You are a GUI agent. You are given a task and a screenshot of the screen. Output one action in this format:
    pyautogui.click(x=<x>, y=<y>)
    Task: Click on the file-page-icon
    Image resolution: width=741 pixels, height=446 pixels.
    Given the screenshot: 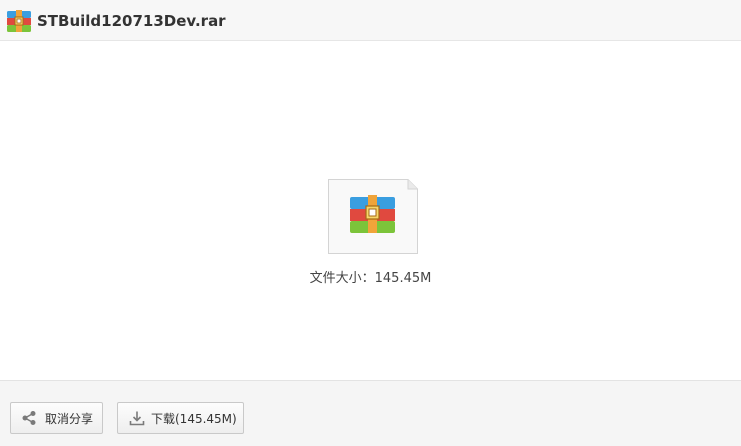 What is the action you would take?
    pyautogui.click(x=373, y=216)
    